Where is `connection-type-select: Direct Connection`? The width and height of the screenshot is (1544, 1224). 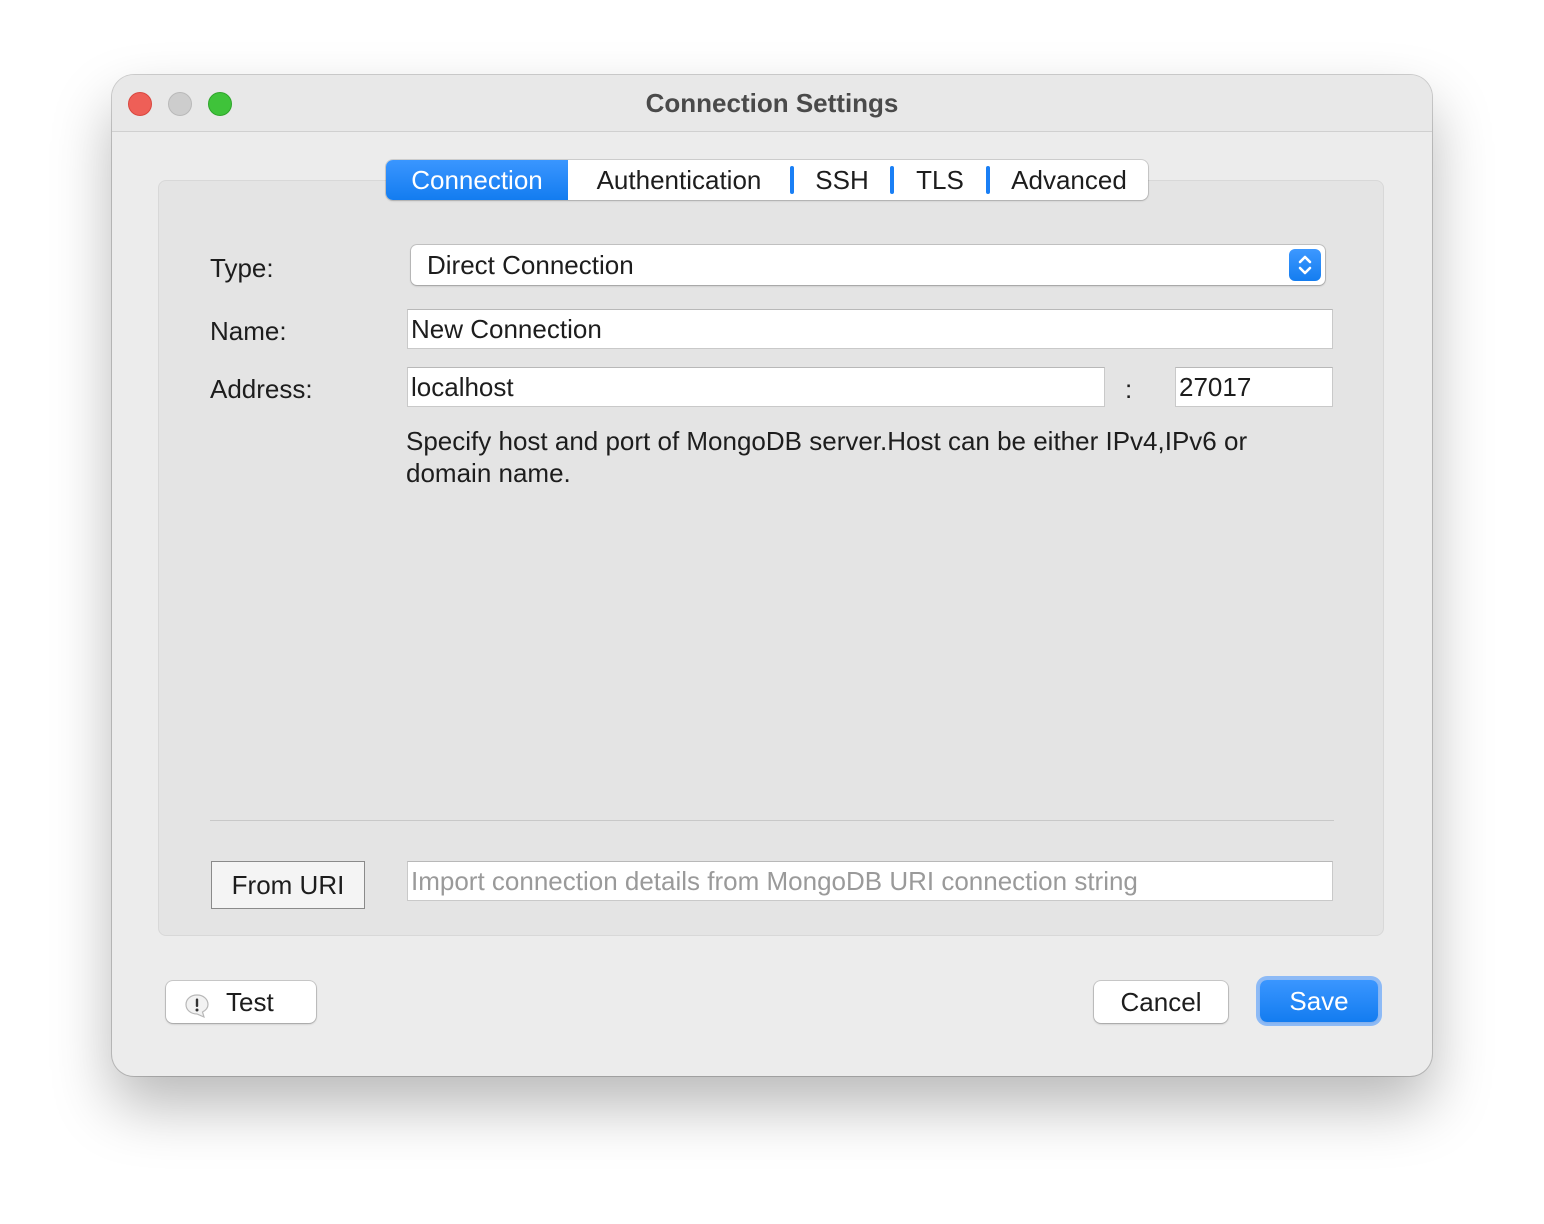 connection-type-select: Direct Connection is located at coordinates (868, 265).